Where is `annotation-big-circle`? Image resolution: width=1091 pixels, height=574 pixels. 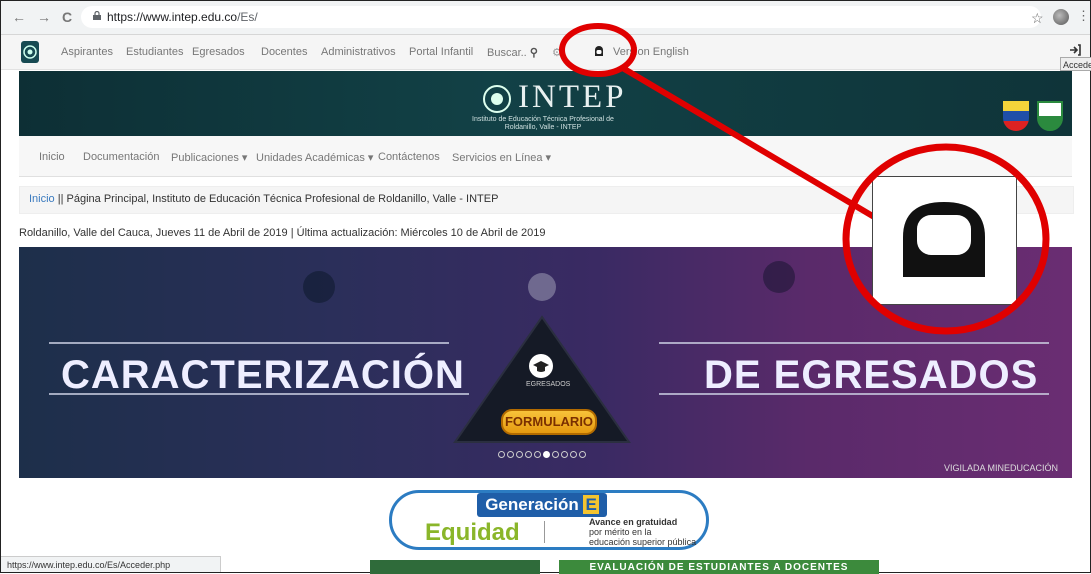 annotation-big-circle is located at coordinates (946, 239).